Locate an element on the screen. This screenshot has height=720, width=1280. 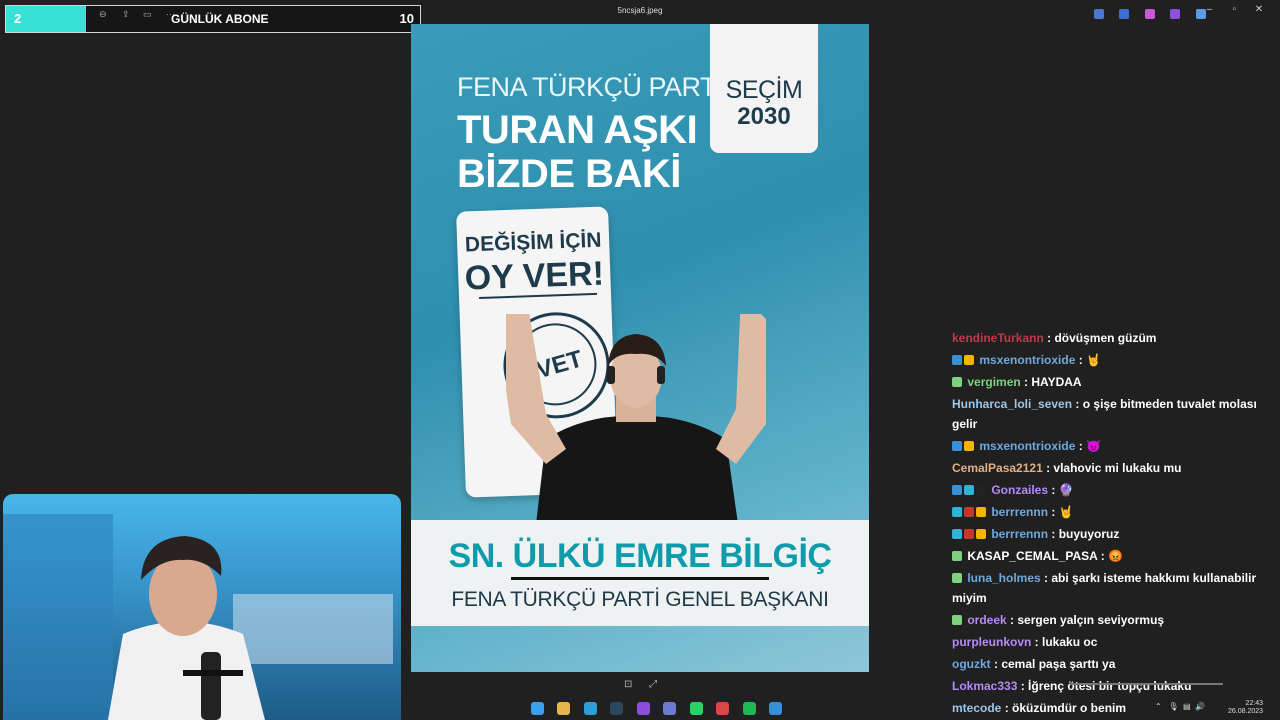
tray-chevron-icon: ⌃ is located at coordinates (1158, 706).